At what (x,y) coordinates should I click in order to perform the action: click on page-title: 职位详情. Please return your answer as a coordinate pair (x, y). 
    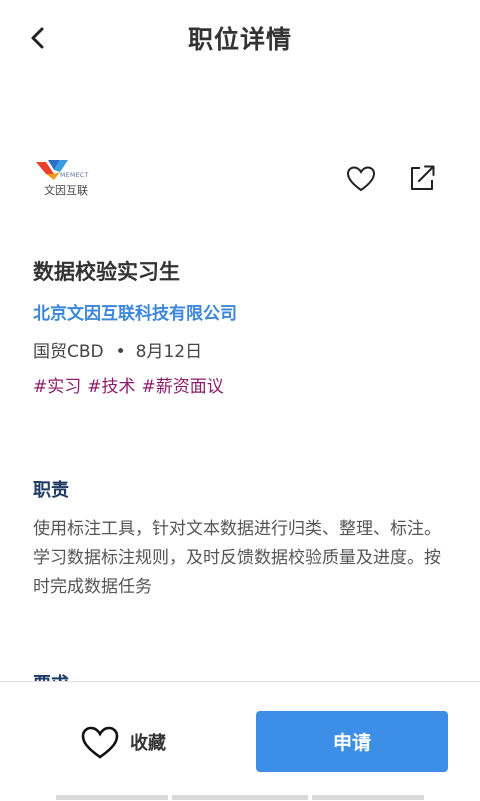
    Looking at the image, I should click on (239, 39).